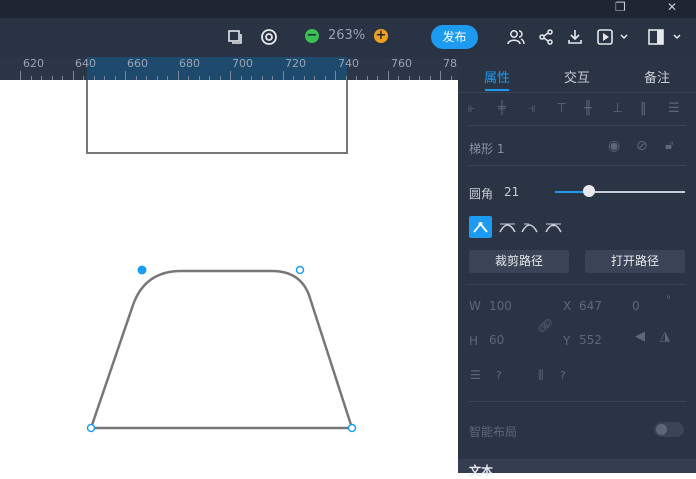  I want to click on align-right-icon: ⫣, so click(532, 108).